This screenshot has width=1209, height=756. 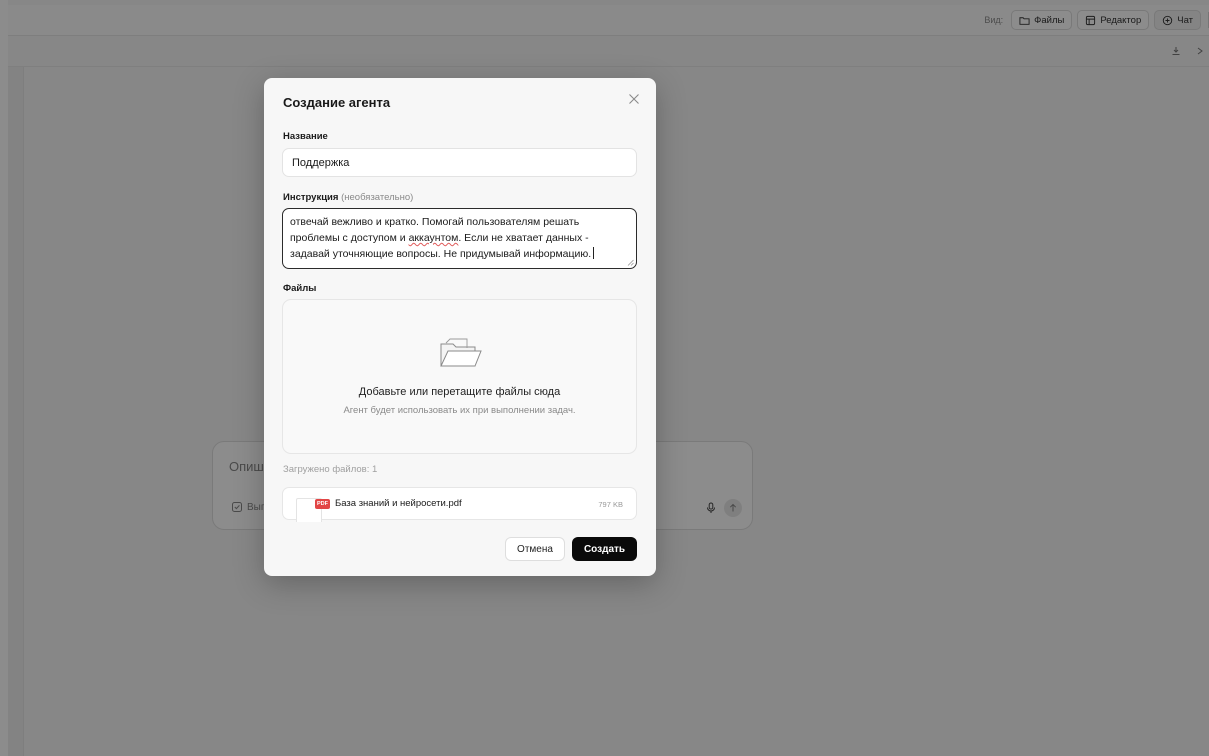 I want to click on file-name: База знаний и нейросети.pdf, so click(x=398, y=503).